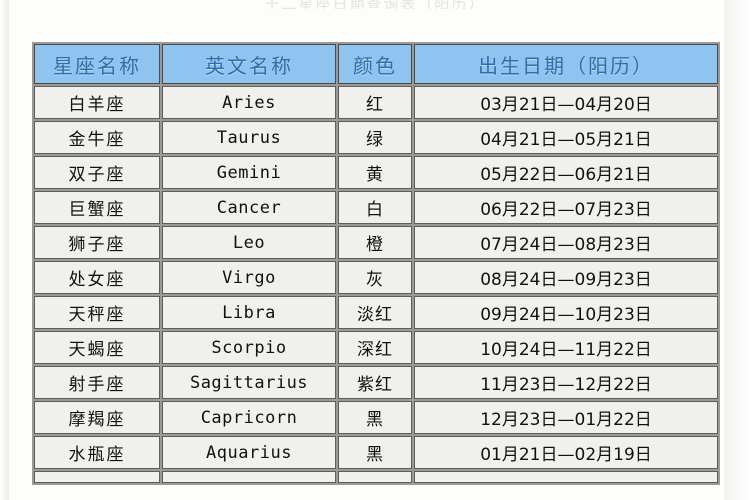 This screenshot has height=500, width=750. I want to click on cell-color: 紫红, so click(375, 382).